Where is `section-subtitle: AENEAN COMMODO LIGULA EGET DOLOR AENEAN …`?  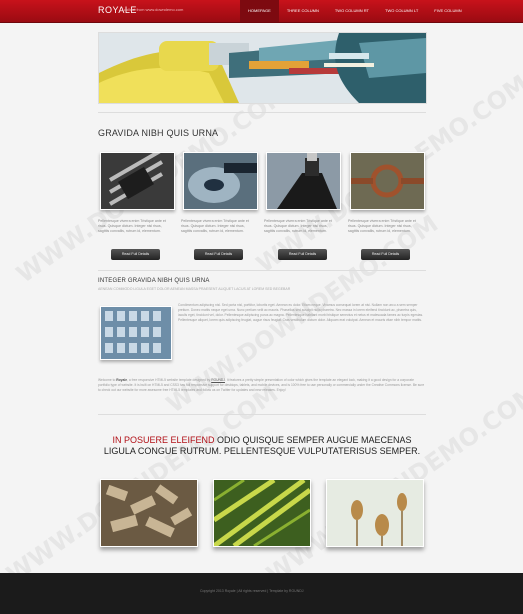 section-subtitle: AENEAN COMMODO LIGULA EGET DOLOR AENEAN … is located at coordinates (194, 289).